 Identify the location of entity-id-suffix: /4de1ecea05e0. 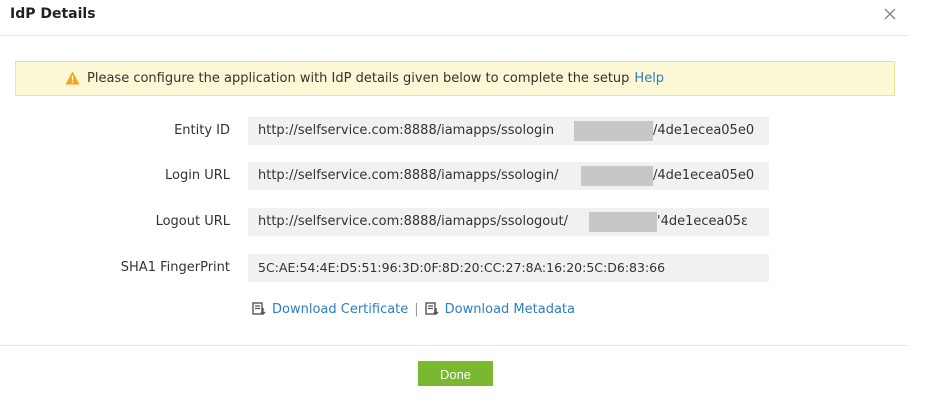
(704, 130).